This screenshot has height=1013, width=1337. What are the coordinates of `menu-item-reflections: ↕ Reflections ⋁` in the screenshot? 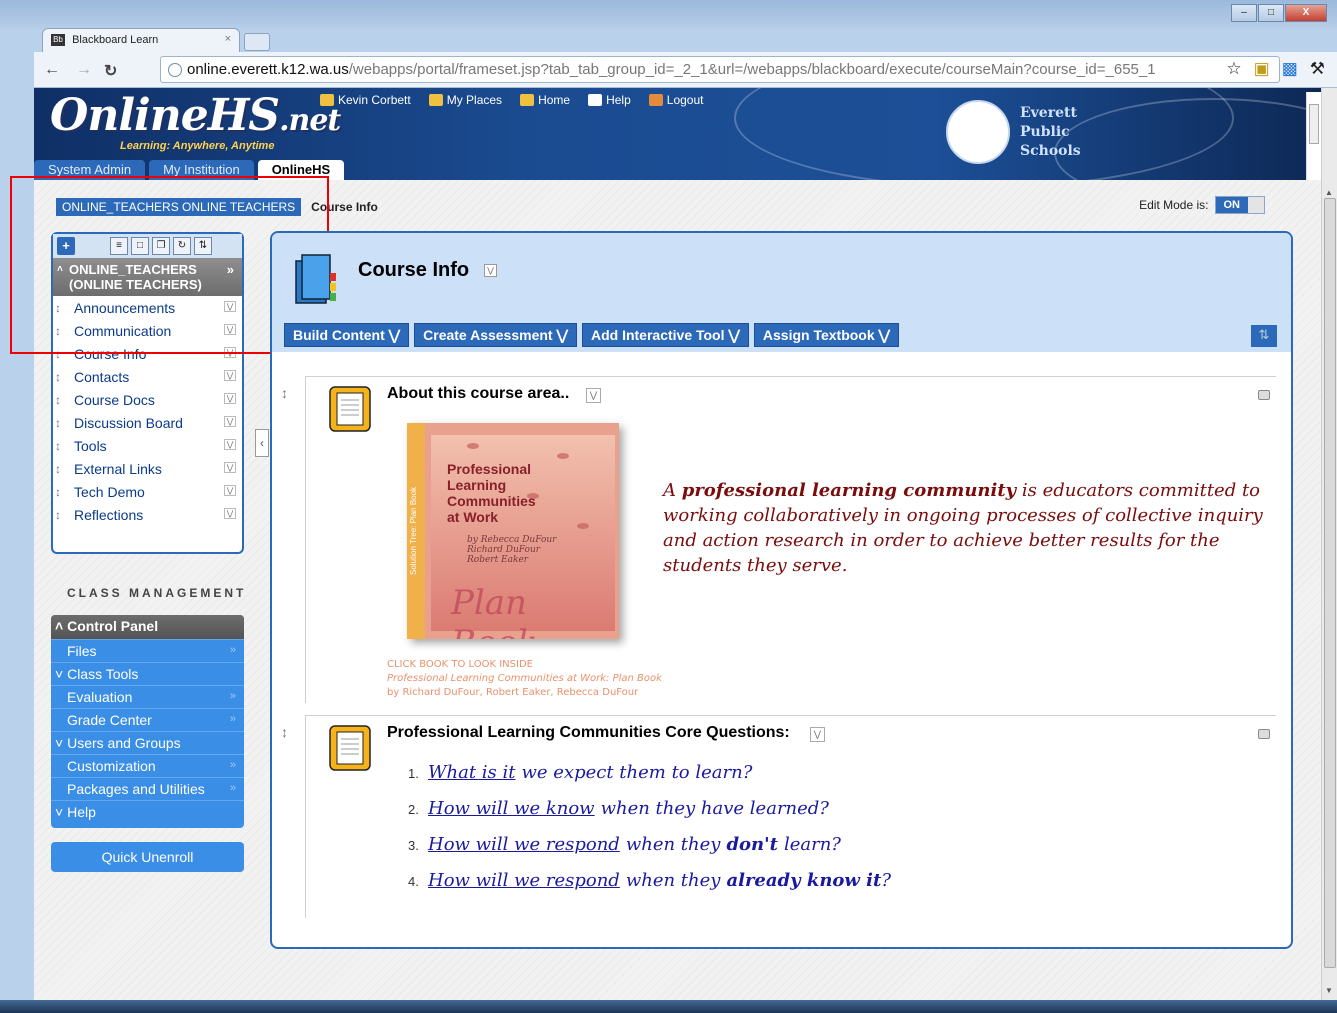 It's located at (147, 514).